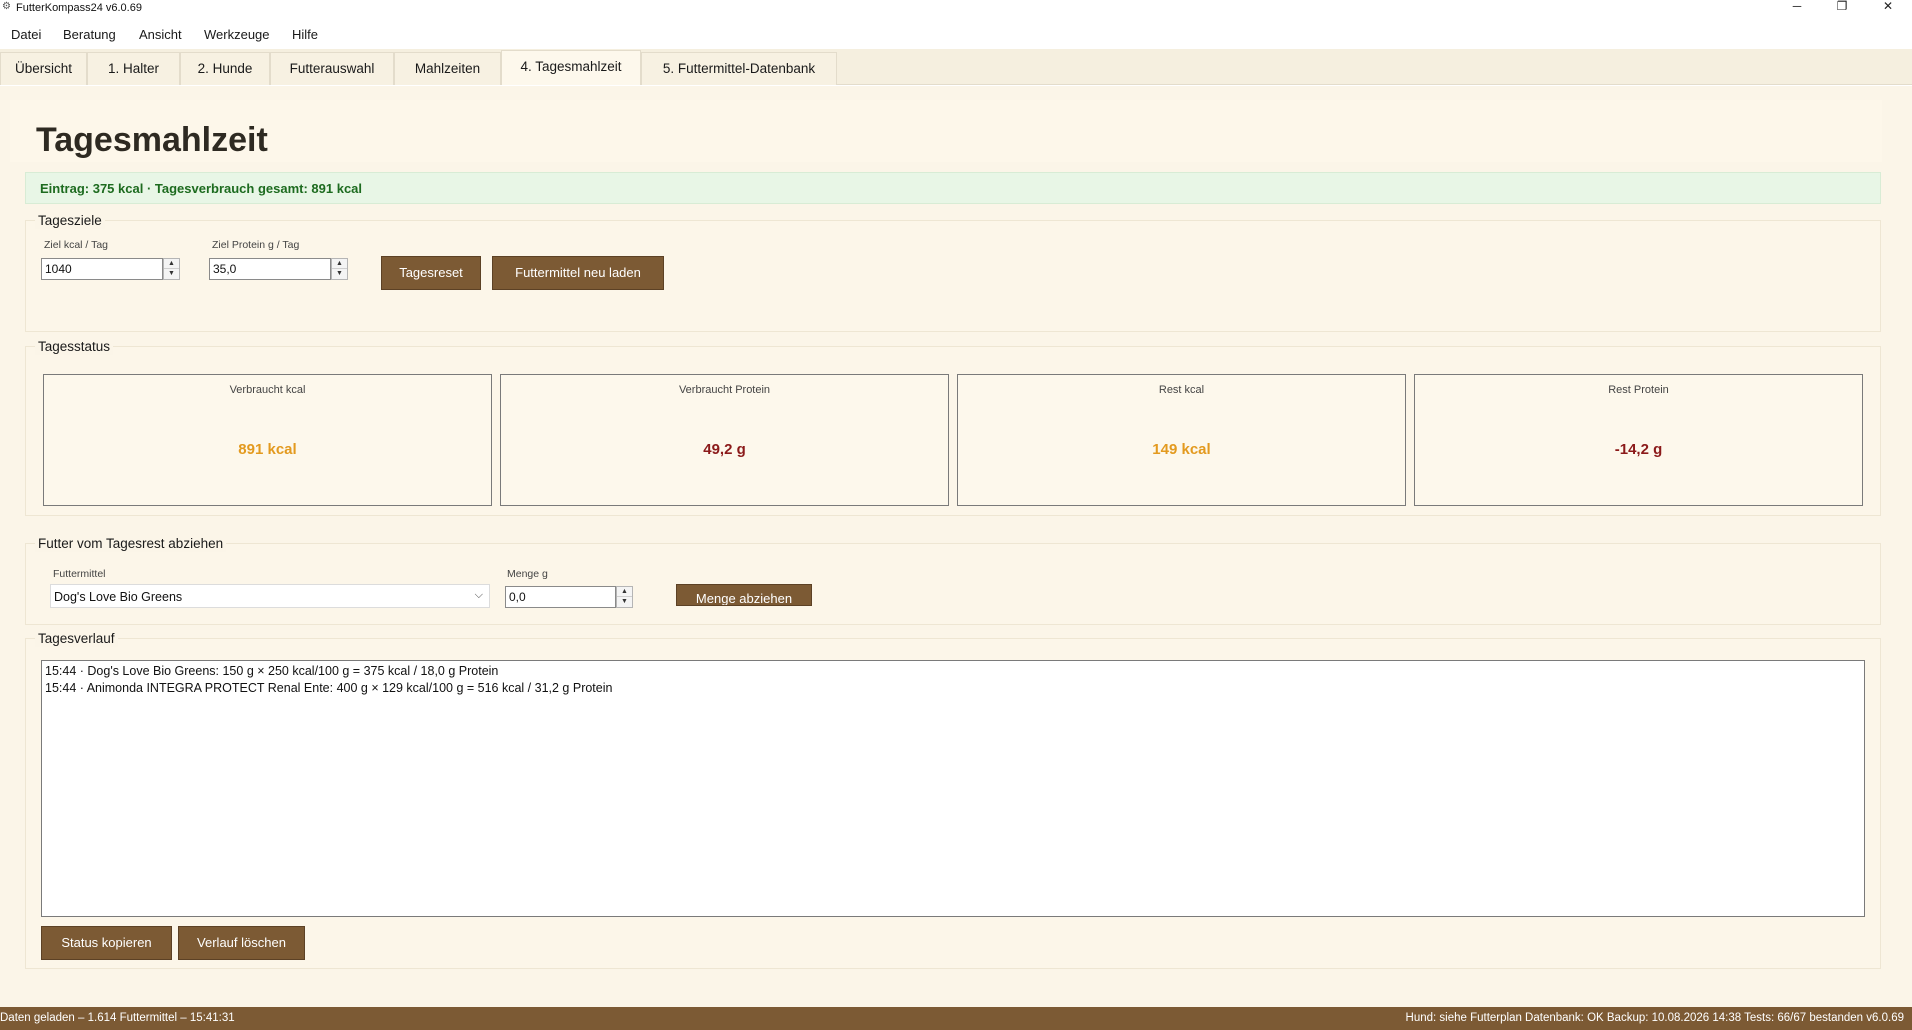  Describe the element at coordinates (479, 595) in the screenshot. I see `chevron-down-icon: ⌵` at that location.